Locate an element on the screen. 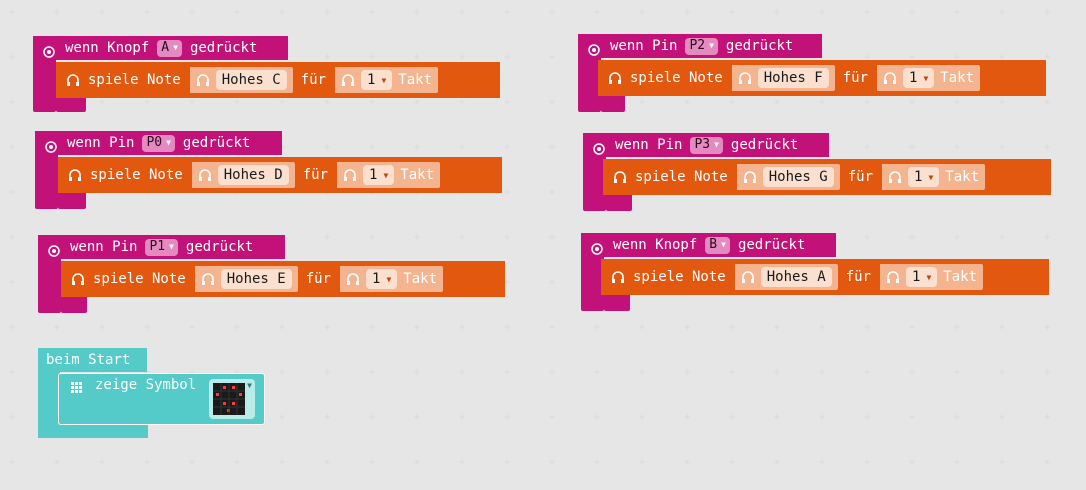 The height and width of the screenshot is (490, 1086). note-slot: Hohes G is located at coordinates (785, 177).